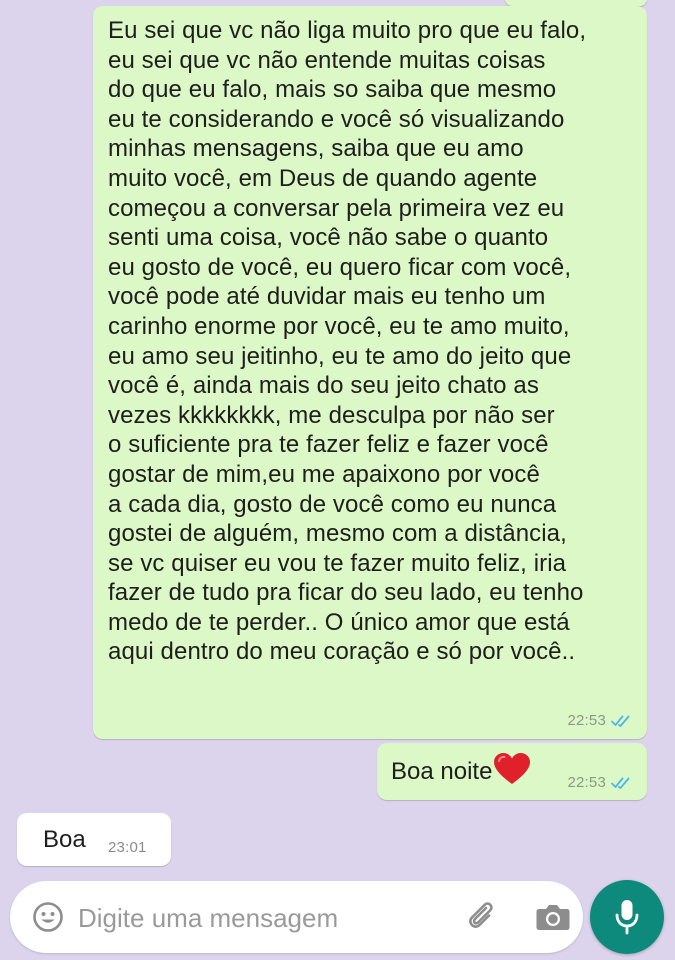  I want to click on message-text-row: Boa noite, so click(461, 769).